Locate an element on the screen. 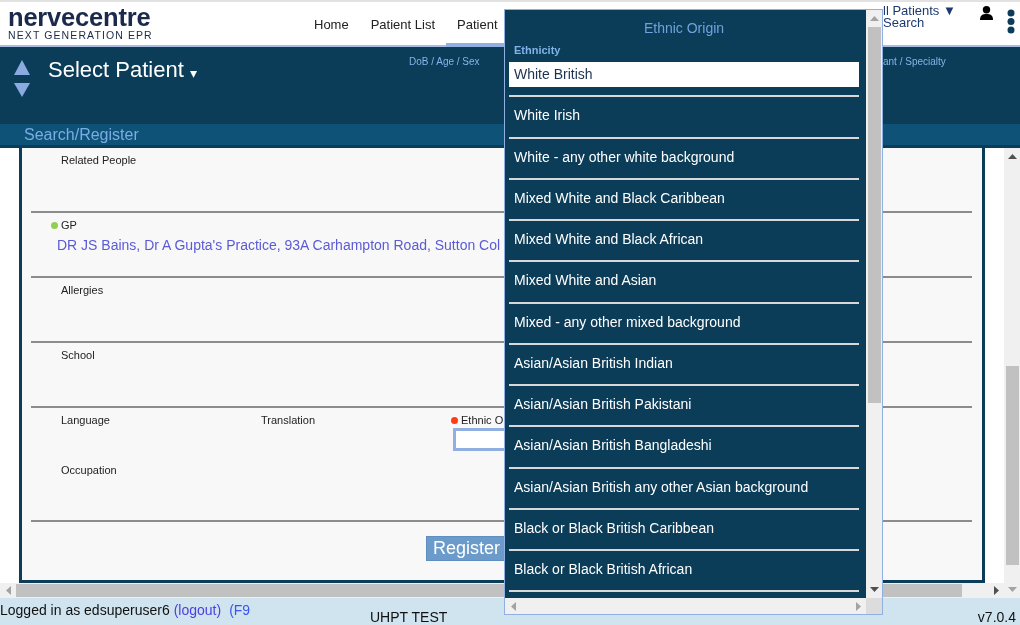 Image resolution: width=1020 pixels, height=625 pixels. scroll-right-arrow-icon is located at coordinates (996, 590).